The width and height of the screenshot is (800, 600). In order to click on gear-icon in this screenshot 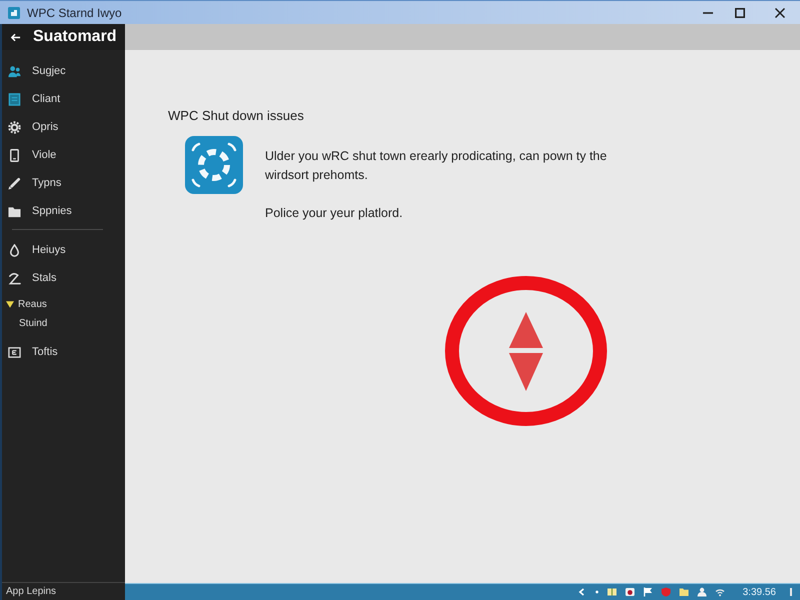, I will do `click(14, 127)`.